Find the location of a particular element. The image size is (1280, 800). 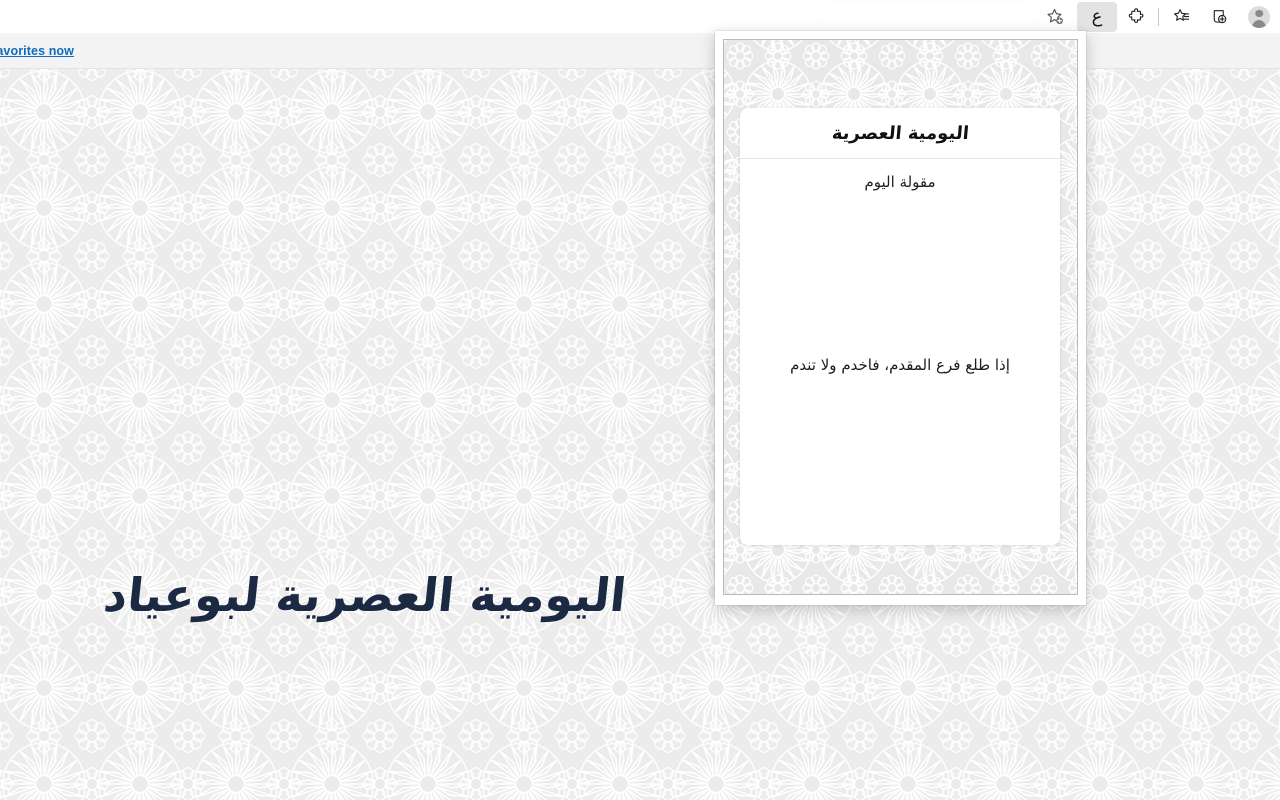

avatar-body is located at coordinates (1259, 23).